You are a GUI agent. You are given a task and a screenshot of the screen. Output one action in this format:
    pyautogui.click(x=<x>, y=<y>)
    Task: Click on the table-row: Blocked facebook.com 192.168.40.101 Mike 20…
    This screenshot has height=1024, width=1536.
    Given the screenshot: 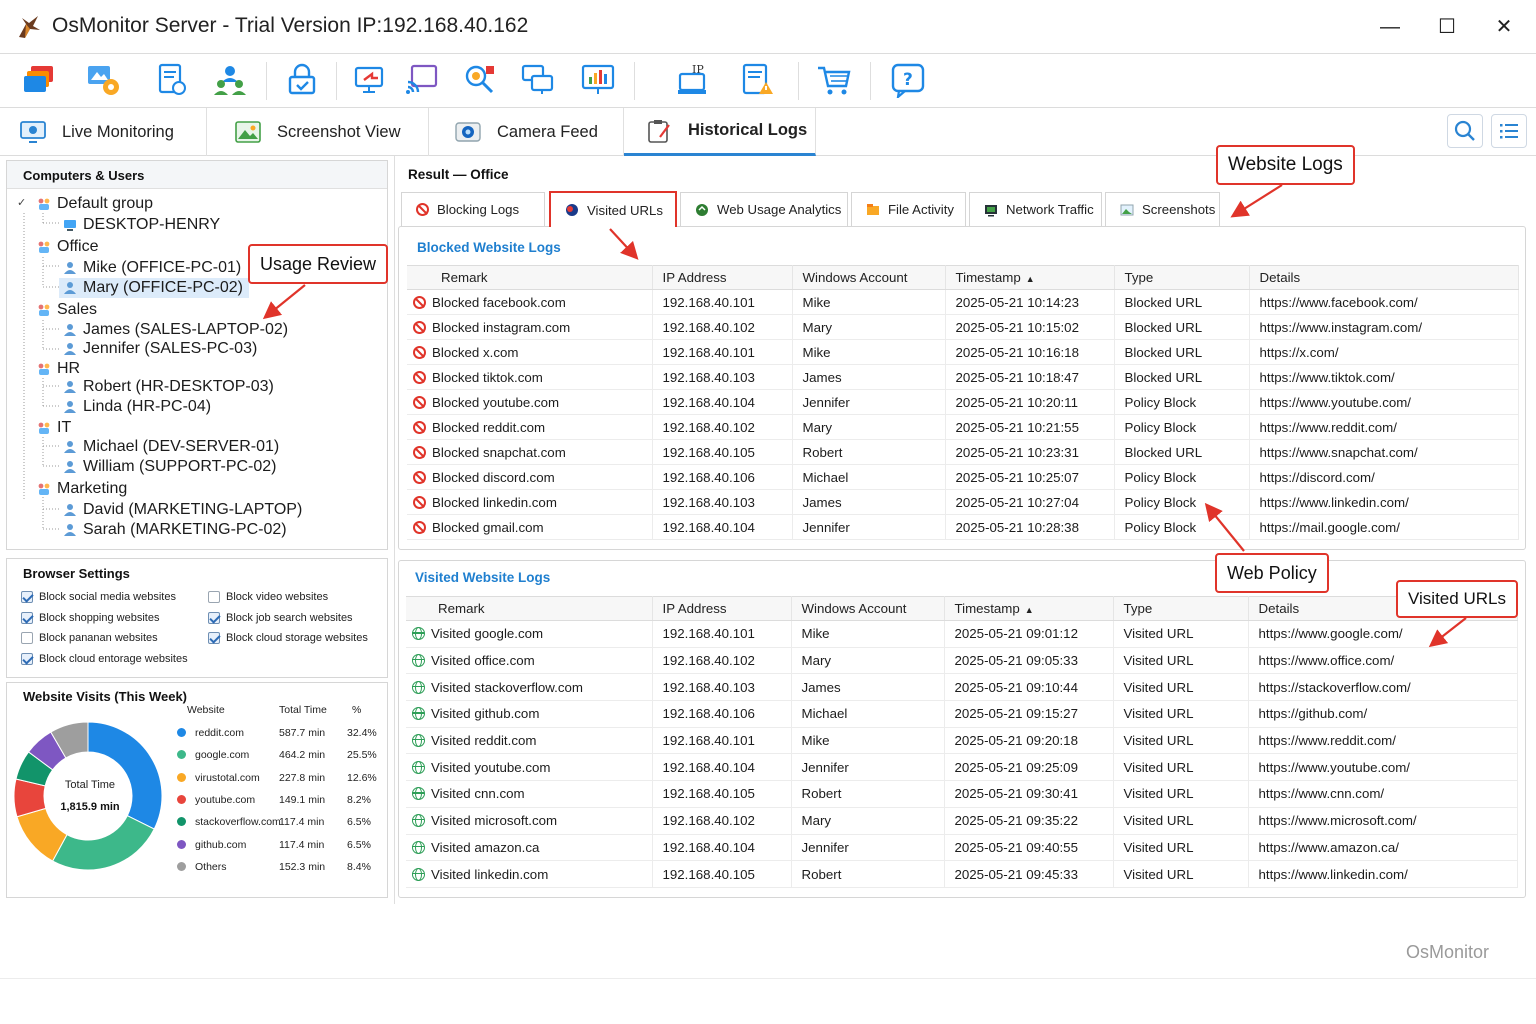 What is the action you would take?
    pyautogui.click(x=963, y=302)
    